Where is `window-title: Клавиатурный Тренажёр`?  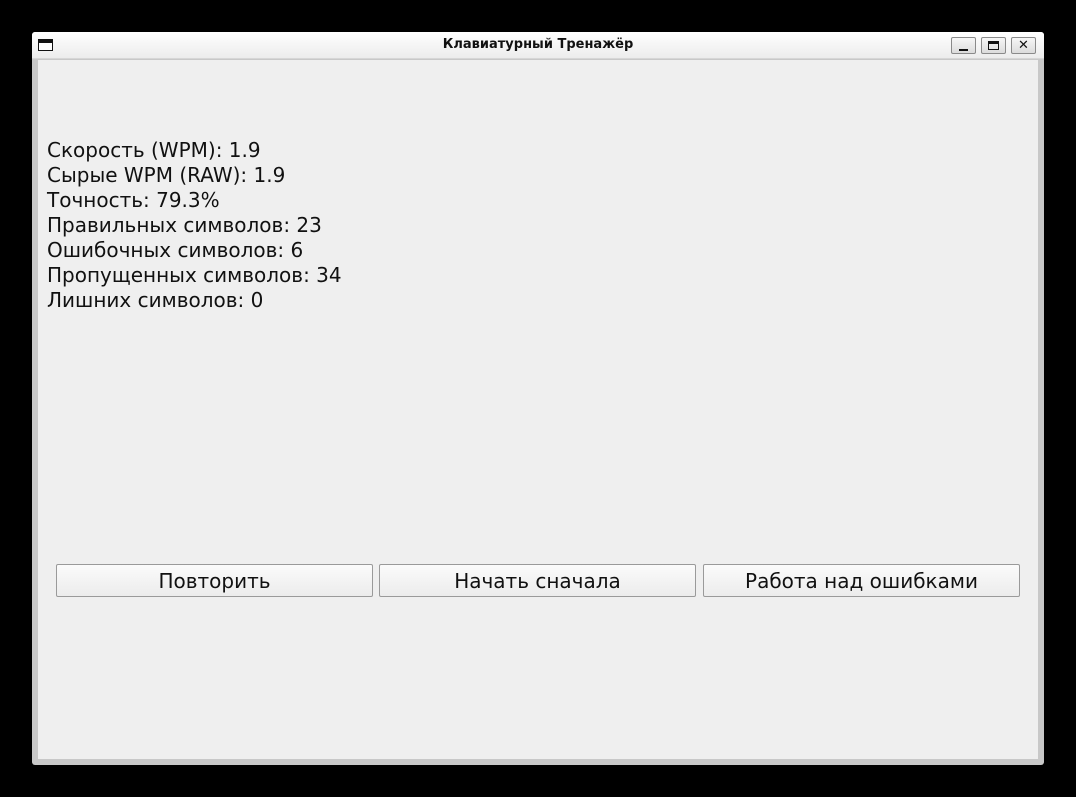
window-title: Клавиатурный Тренажёр is located at coordinates (538, 44).